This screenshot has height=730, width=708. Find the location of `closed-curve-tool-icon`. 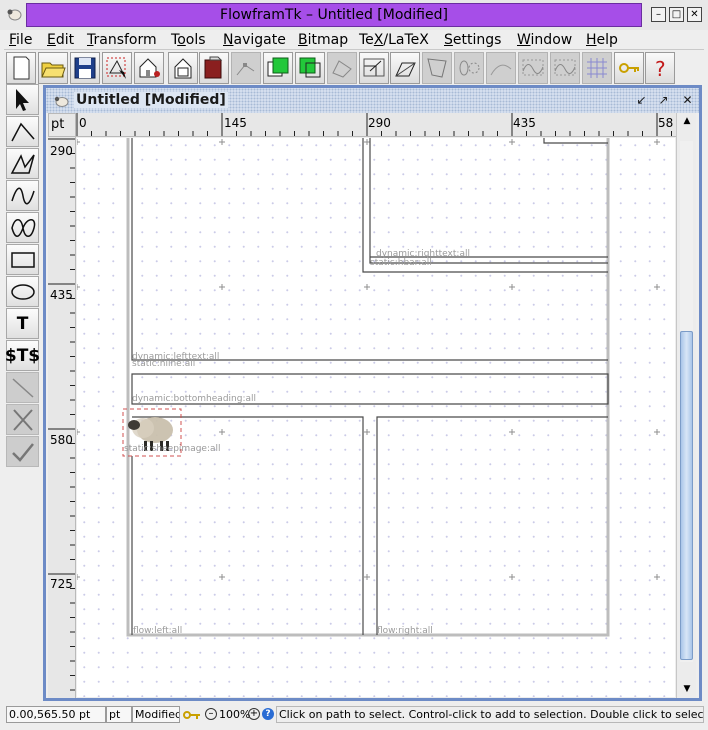

closed-curve-tool-icon is located at coordinates (22, 227).